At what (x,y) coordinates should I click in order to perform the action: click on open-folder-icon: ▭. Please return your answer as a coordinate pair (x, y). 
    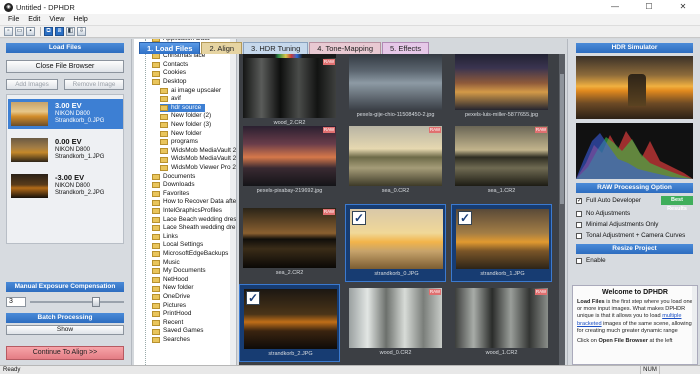
    Looking at the image, I should click on (19, 31).